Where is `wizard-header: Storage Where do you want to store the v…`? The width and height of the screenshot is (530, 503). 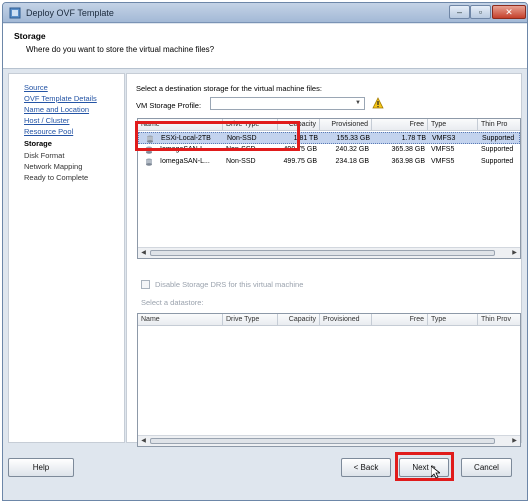 wizard-header: Storage Where do you want to store the v… is located at coordinates (265, 46).